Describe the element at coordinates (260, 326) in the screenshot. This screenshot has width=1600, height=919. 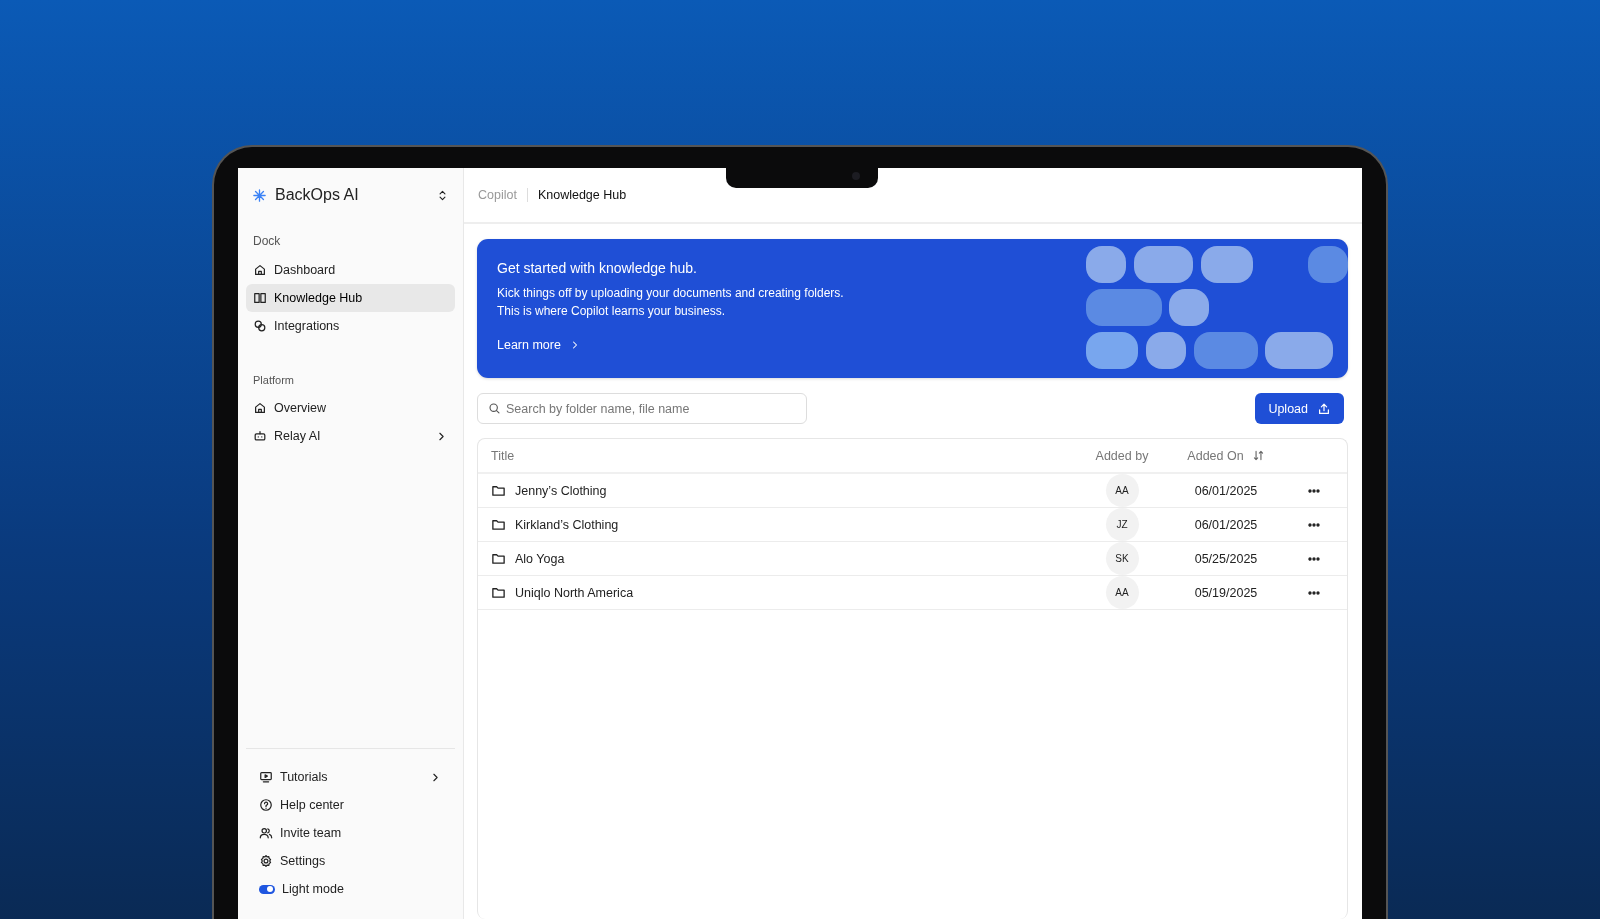
I see `linked-circles-icon` at that location.